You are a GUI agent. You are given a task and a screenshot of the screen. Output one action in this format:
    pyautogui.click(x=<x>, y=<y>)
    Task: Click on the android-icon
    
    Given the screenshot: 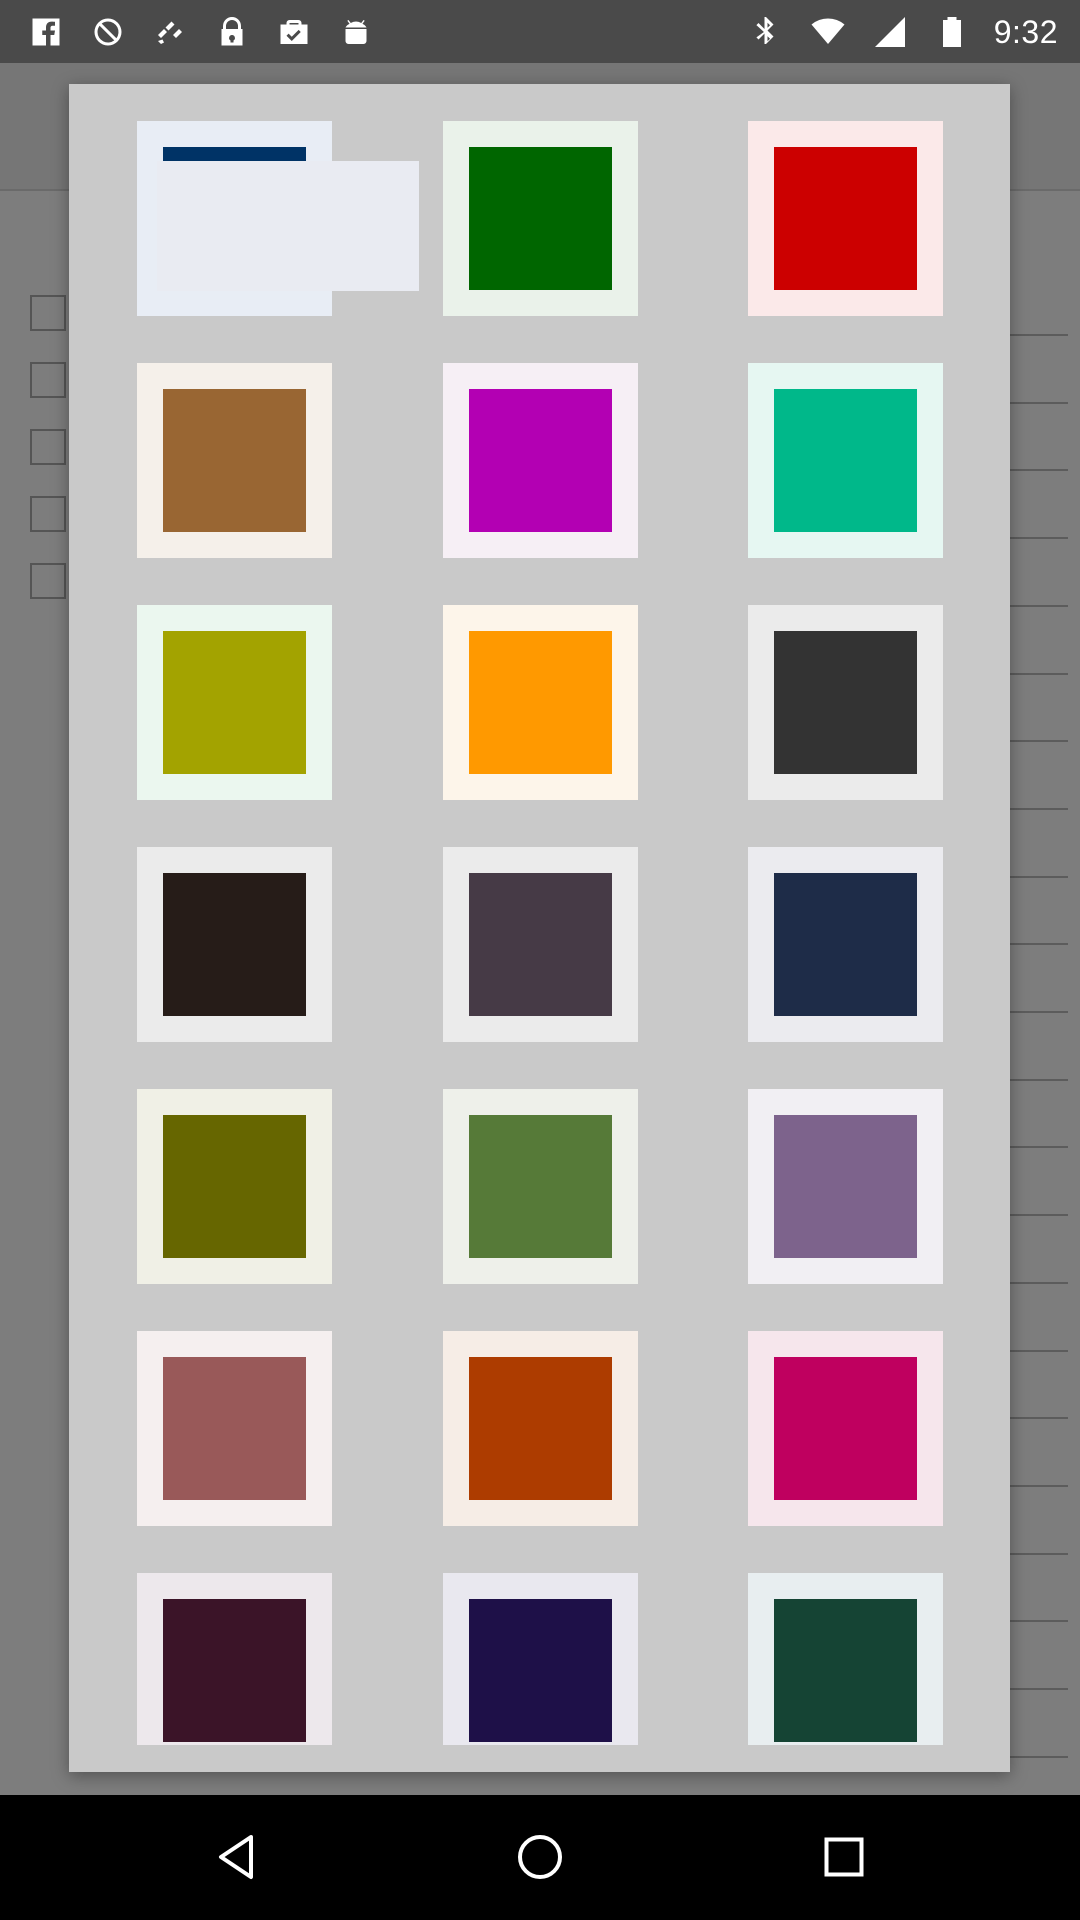 What is the action you would take?
    pyautogui.click(x=356, y=32)
    